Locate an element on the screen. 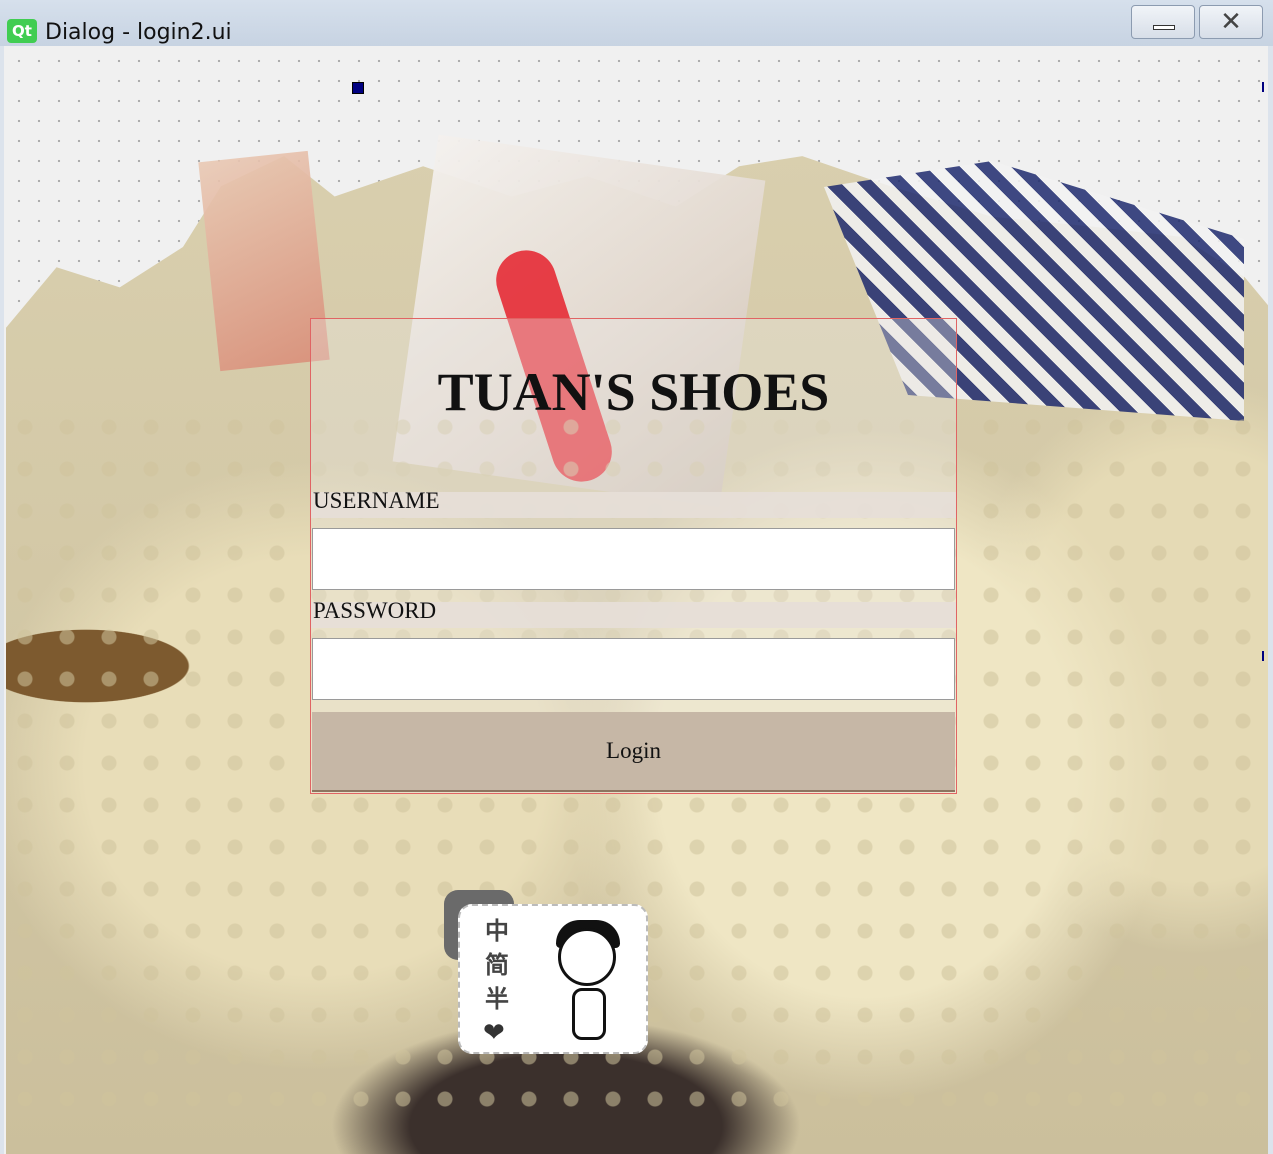 This screenshot has height=1154, width=1273. window-title: Dialog - login2.ui is located at coordinates (138, 32).